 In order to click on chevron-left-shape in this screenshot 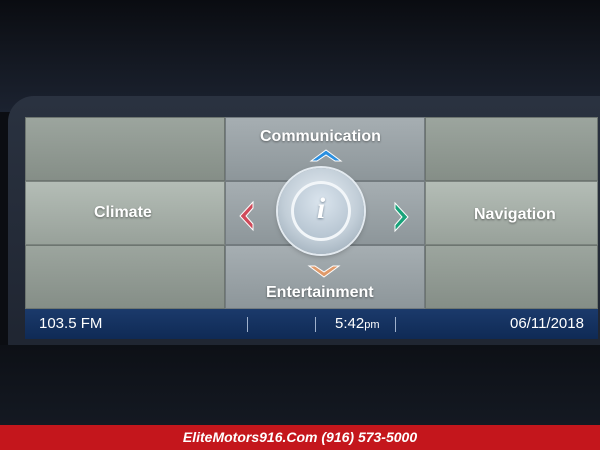, I will do `click(246, 216)`.